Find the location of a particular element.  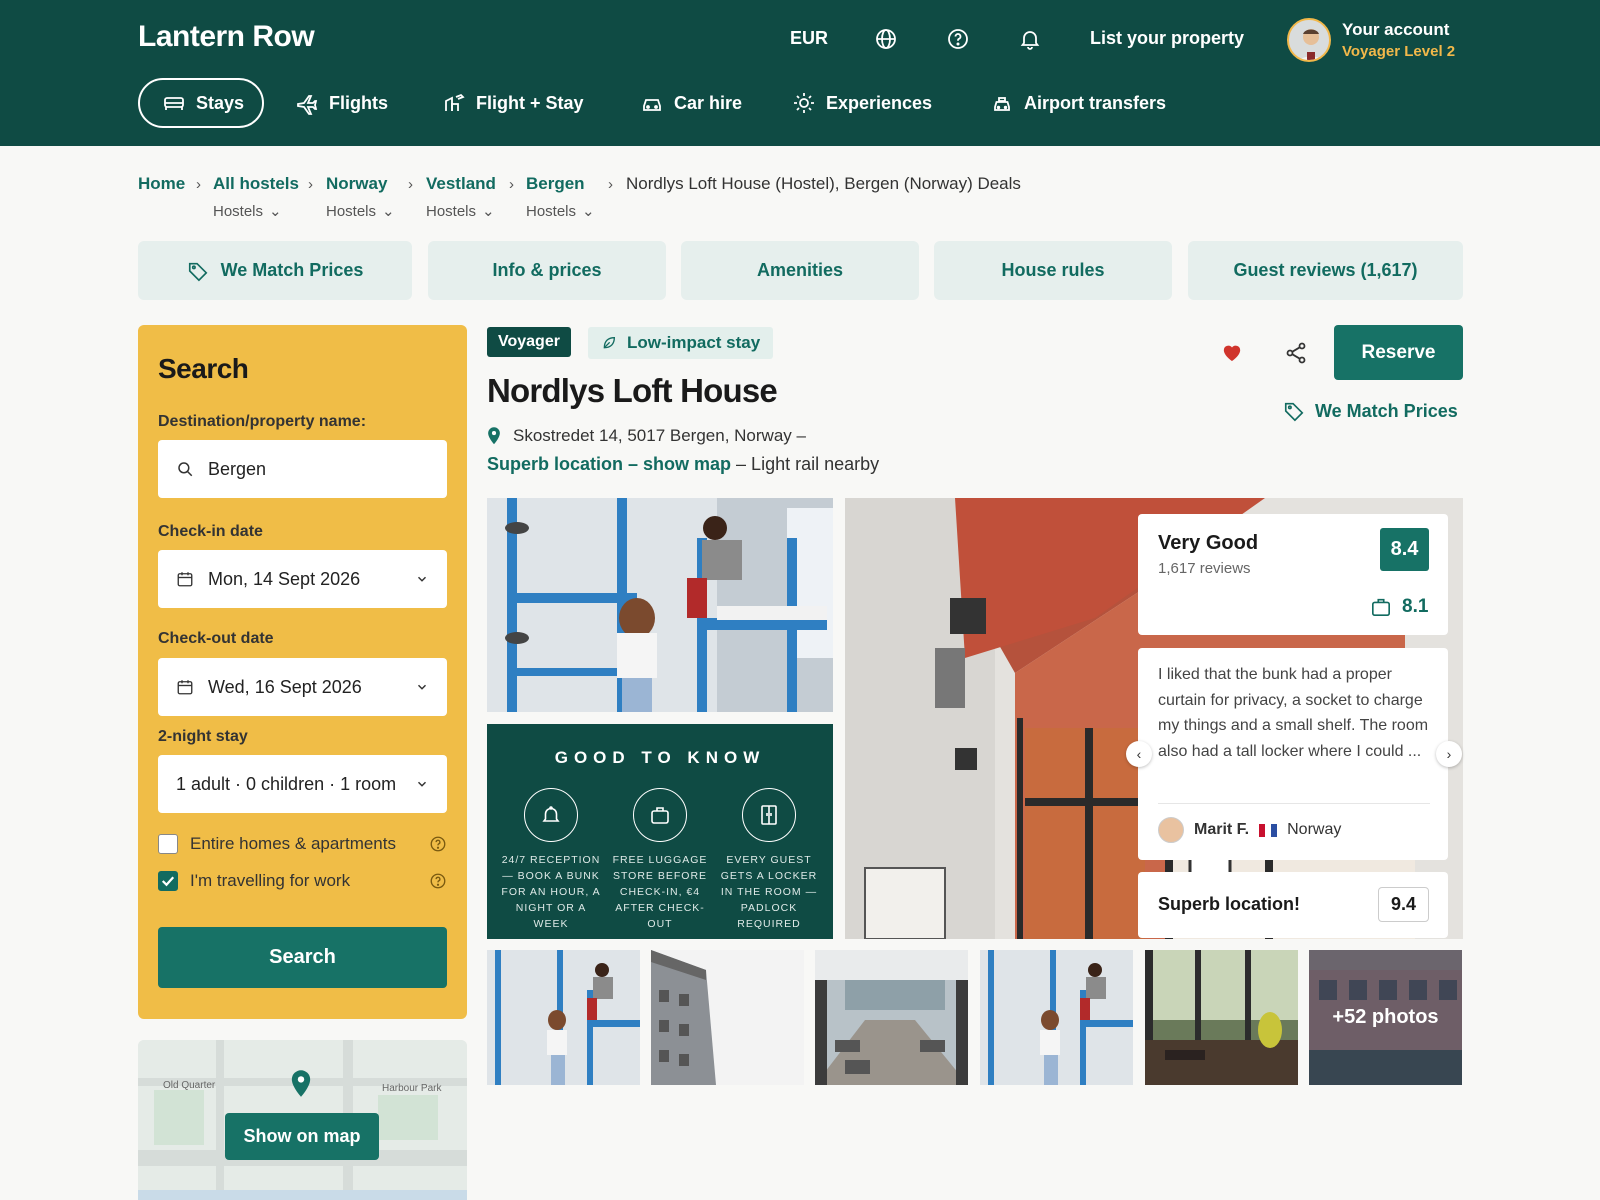

tab-we-match-prices: We Match Prices is located at coordinates (275, 270).